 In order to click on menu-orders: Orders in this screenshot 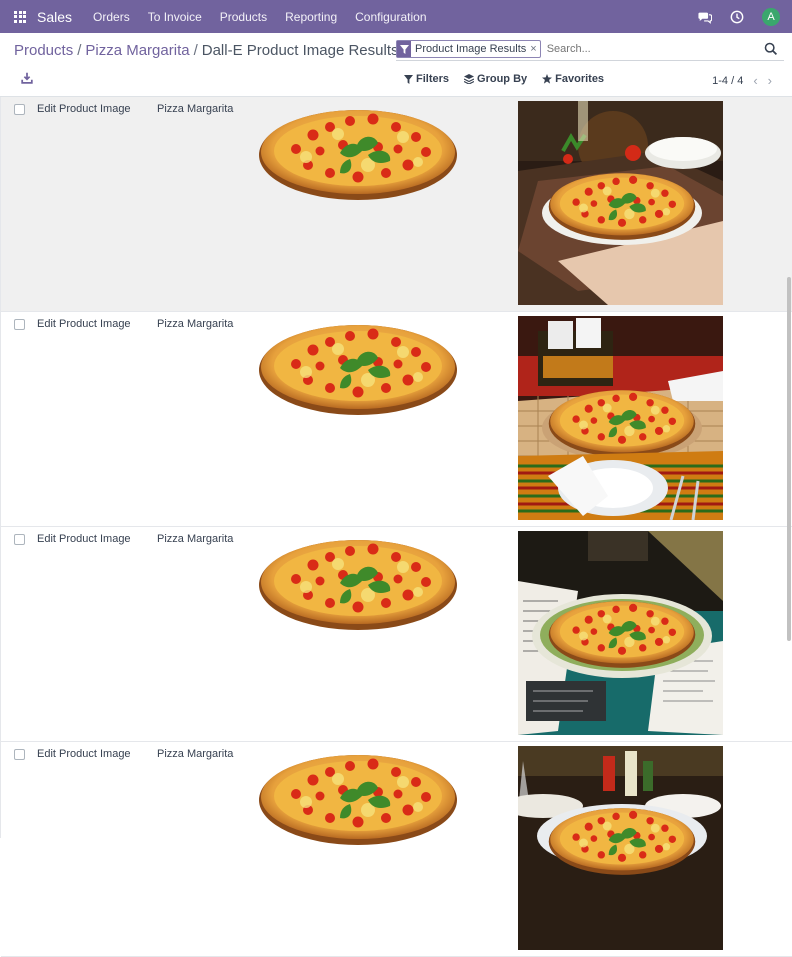, I will do `click(111, 17)`.